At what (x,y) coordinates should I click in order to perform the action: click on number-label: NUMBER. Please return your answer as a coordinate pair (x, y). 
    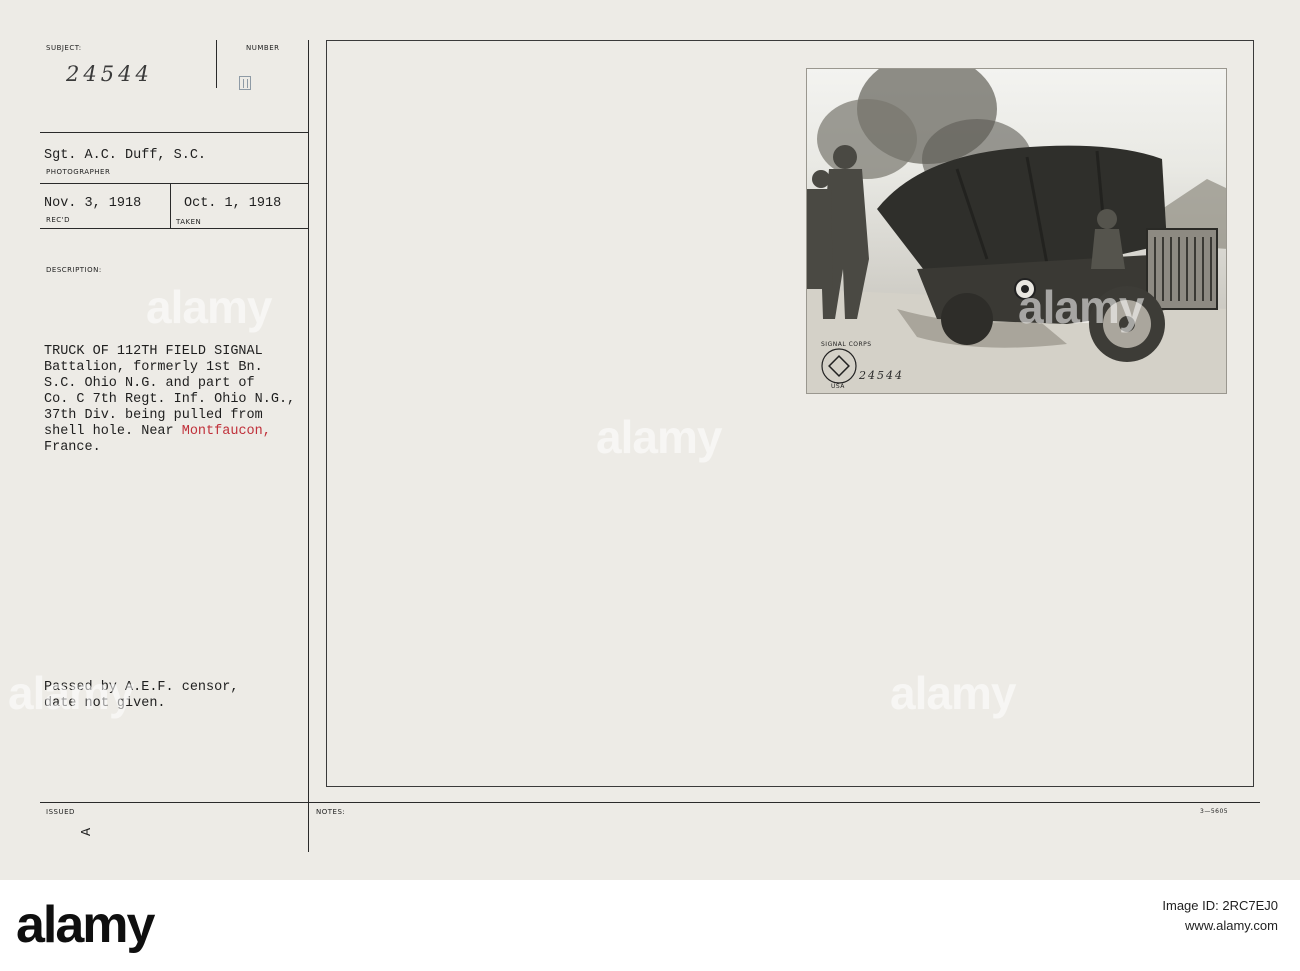
    Looking at the image, I should click on (263, 48).